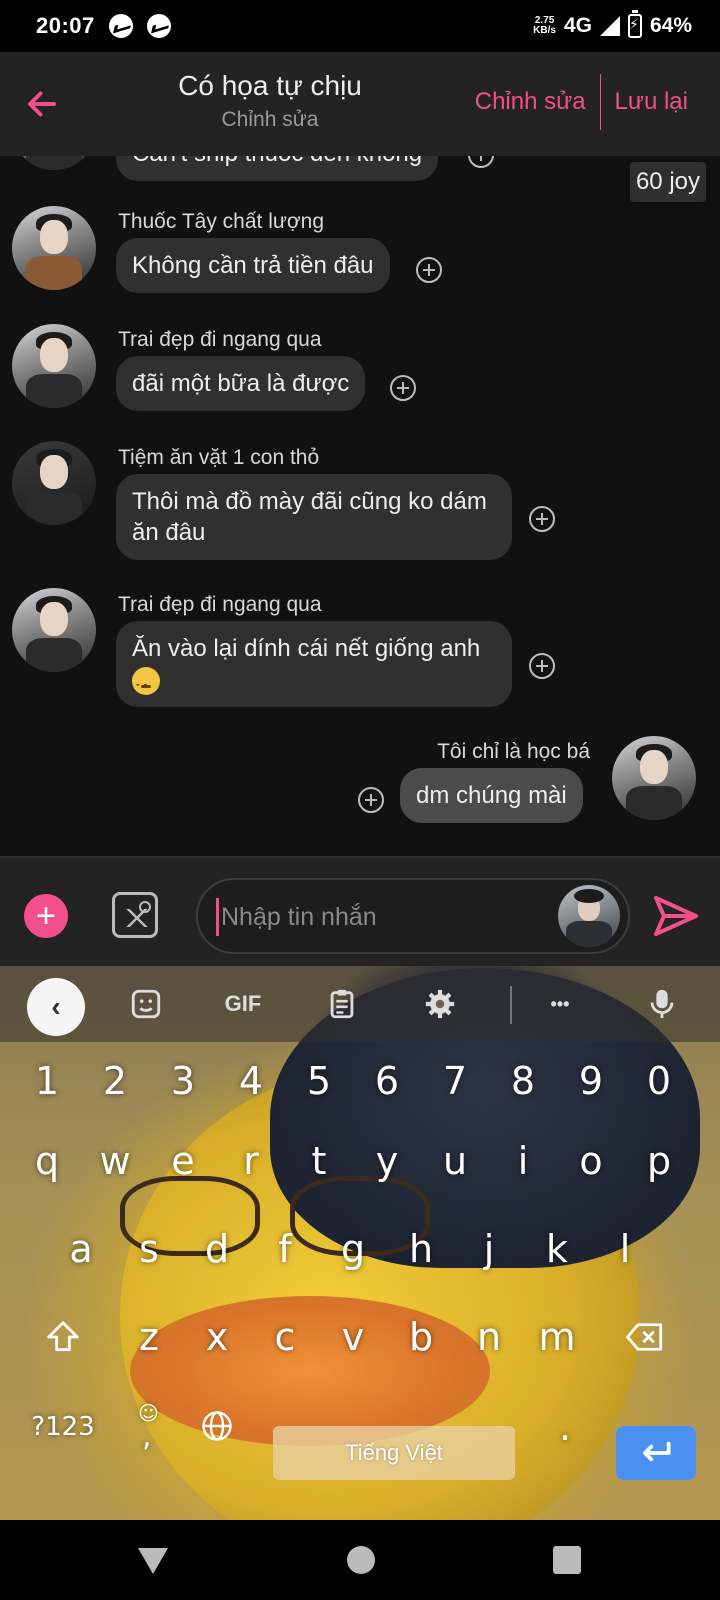 This screenshot has width=720, height=1600. Describe the element at coordinates (591, 1081) in the screenshot. I see `key: 9` at that location.